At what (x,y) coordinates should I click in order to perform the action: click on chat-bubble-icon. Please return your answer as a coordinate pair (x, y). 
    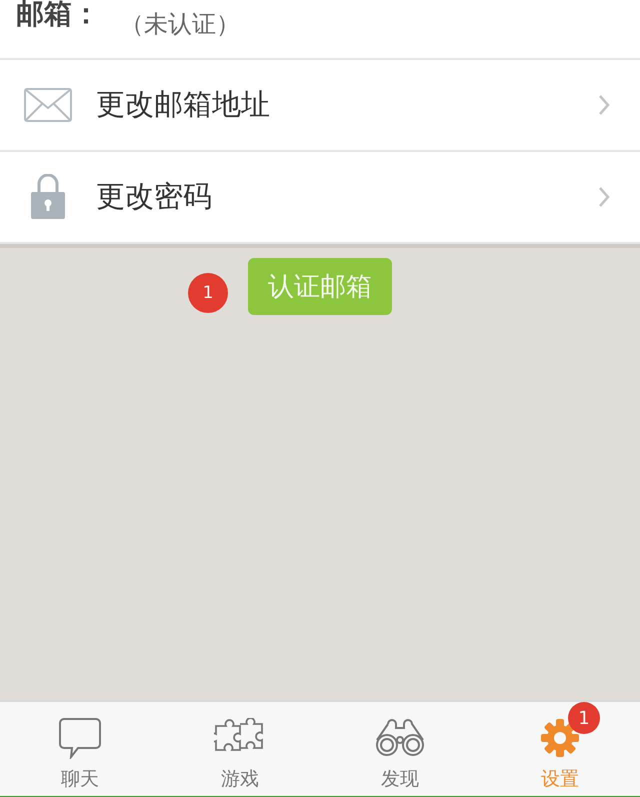
    Looking at the image, I should click on (80, 738).